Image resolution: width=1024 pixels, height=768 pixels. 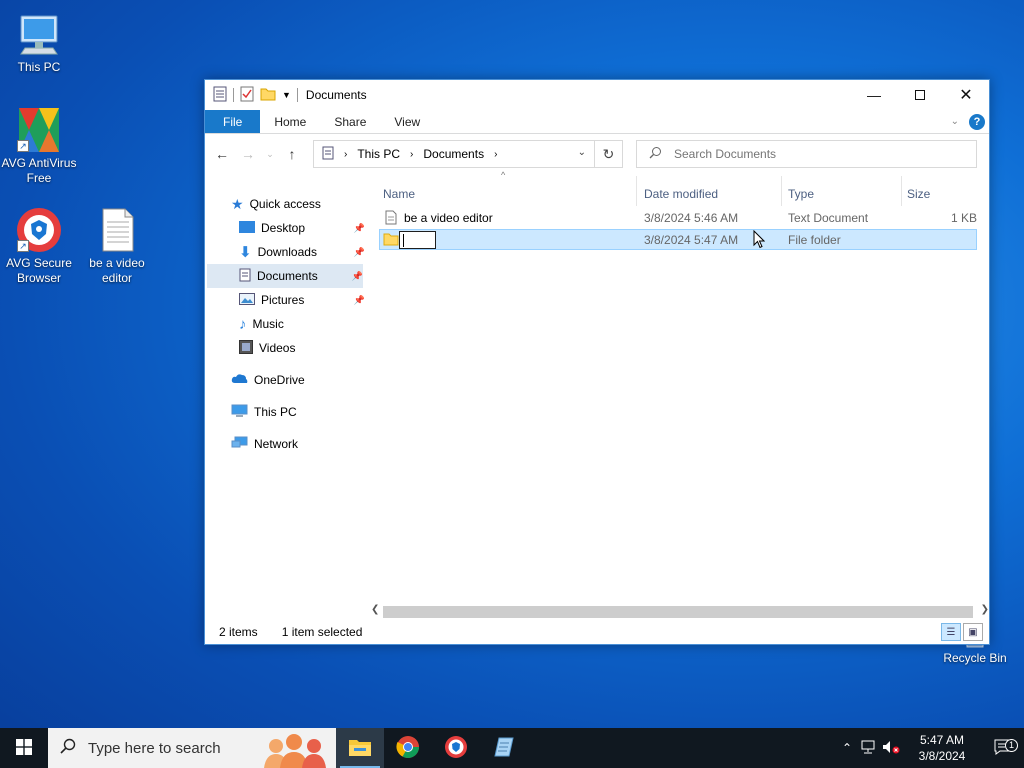 I want to click on up-button: ↑, so click(x=292, y=154).